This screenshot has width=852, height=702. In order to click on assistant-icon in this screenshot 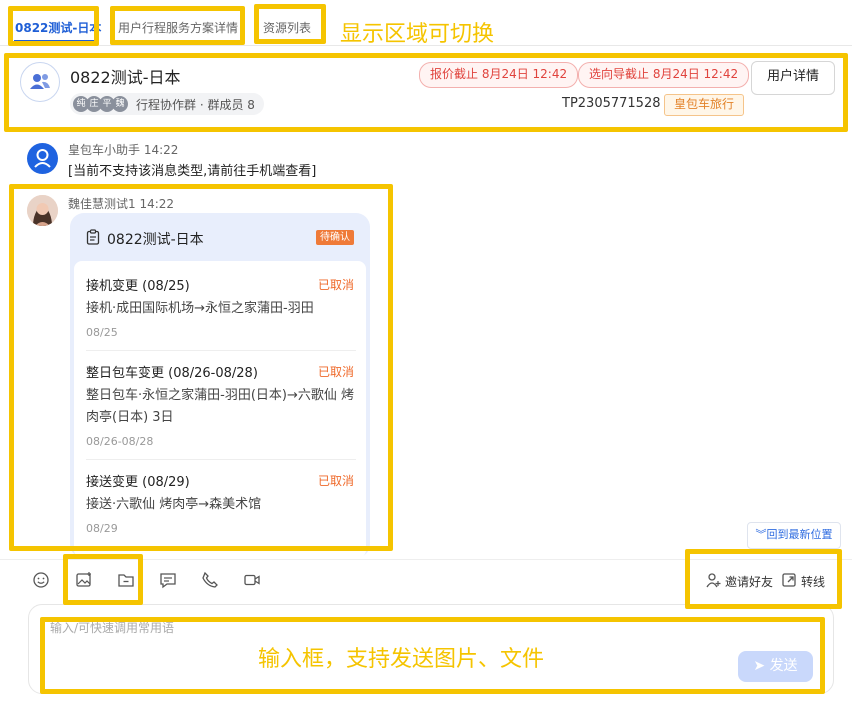, I will do `click(42, 158)`.